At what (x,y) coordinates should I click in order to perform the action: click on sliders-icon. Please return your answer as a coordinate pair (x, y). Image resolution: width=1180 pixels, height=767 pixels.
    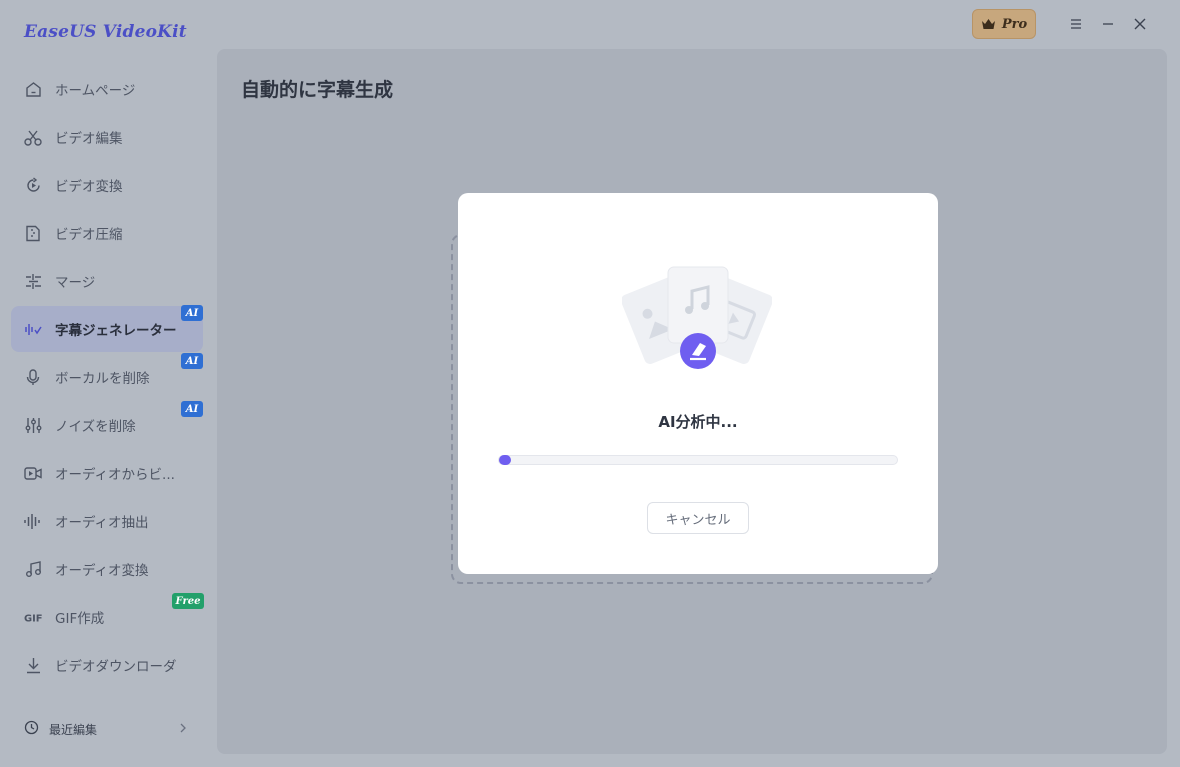
    Looking at the image, I should click on (33, 425).